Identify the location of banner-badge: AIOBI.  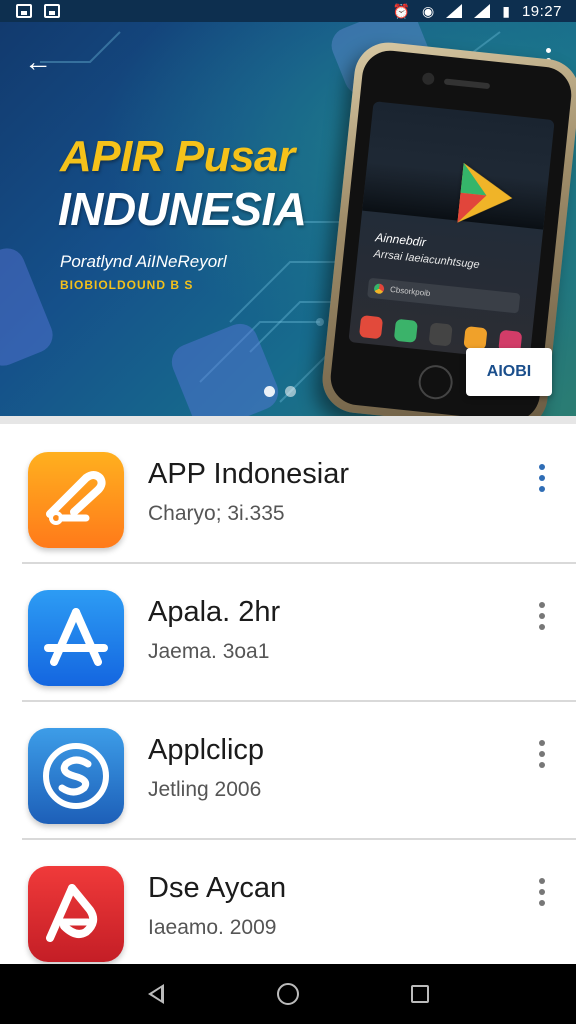
(509, 372).